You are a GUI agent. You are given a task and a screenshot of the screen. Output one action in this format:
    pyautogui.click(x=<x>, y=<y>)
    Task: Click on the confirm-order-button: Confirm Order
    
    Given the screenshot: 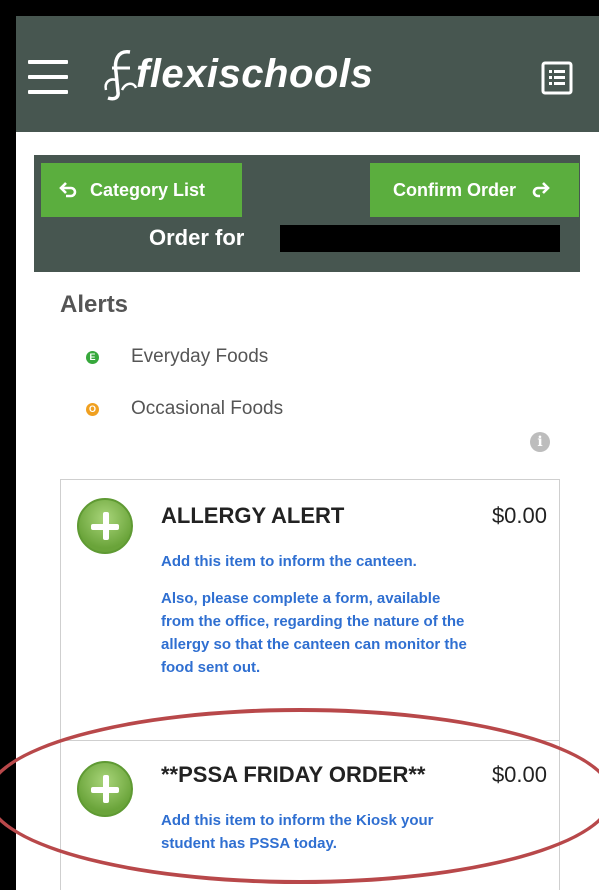 What is the action you would take?
    pyautogui.click(x=474, y=190)
    